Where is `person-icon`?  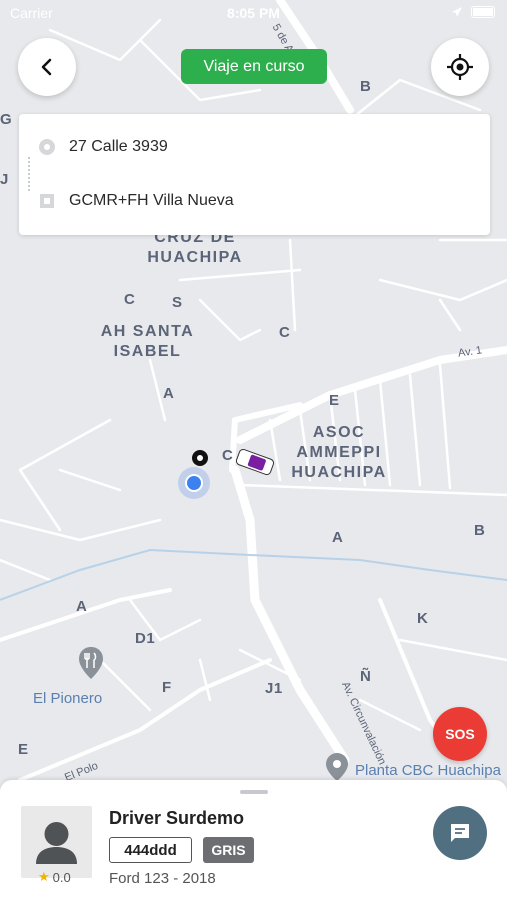
person-icon is located at coordinates (56, 843).